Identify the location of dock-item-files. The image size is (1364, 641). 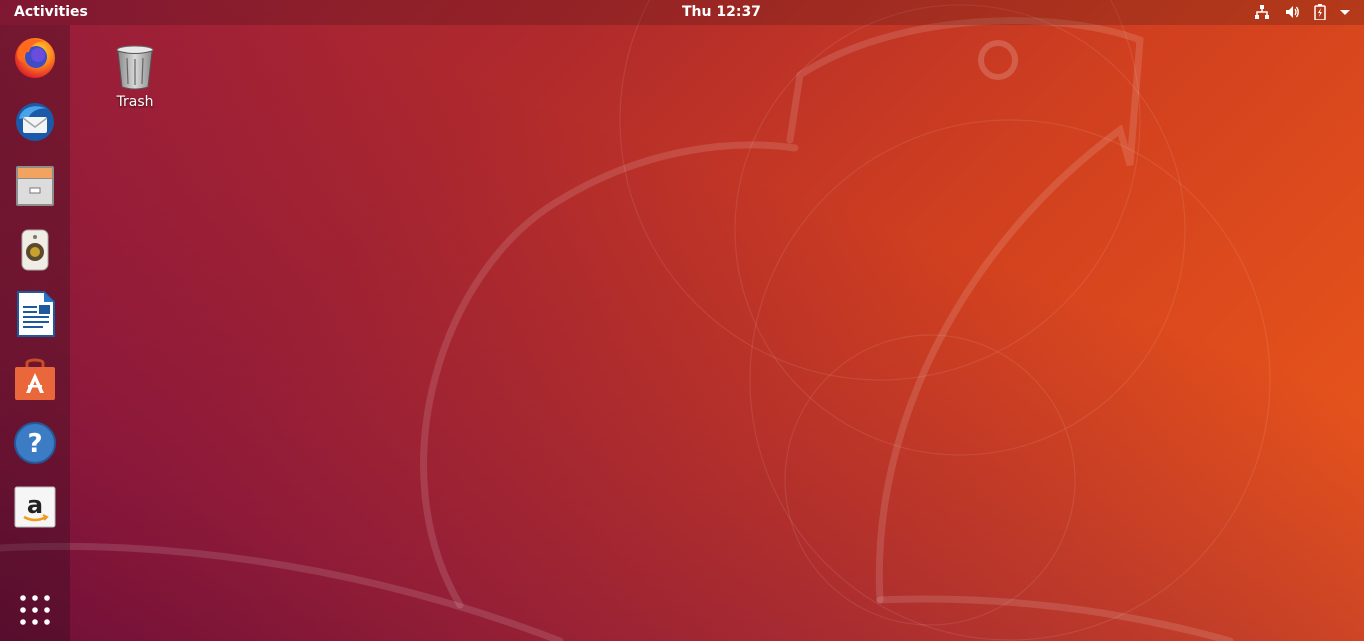
(35, 186).